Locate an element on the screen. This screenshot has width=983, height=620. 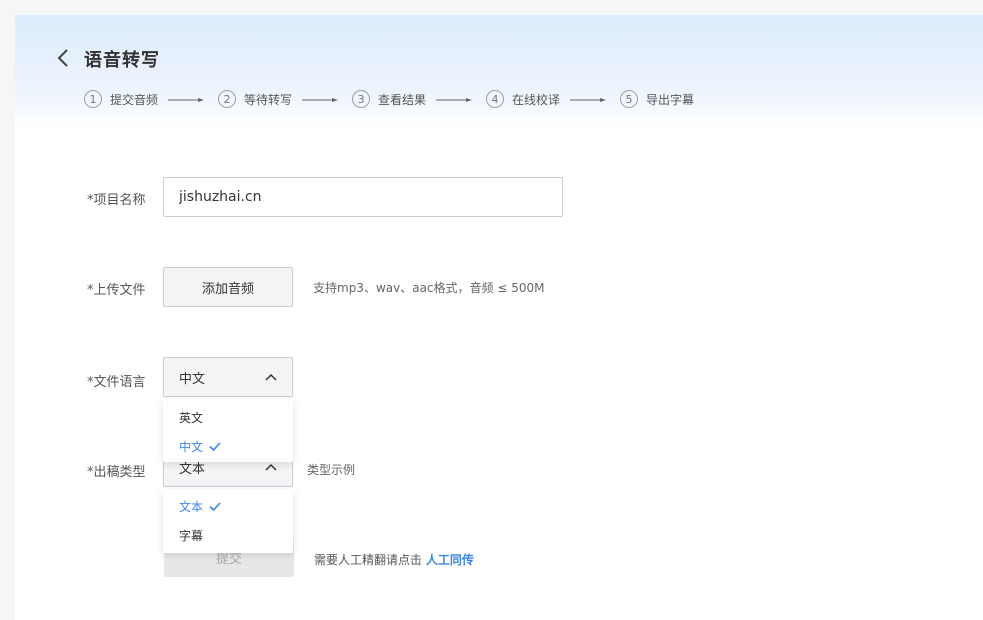
language-dropdown: 英文 中文 is located at coordinates (228, 430).